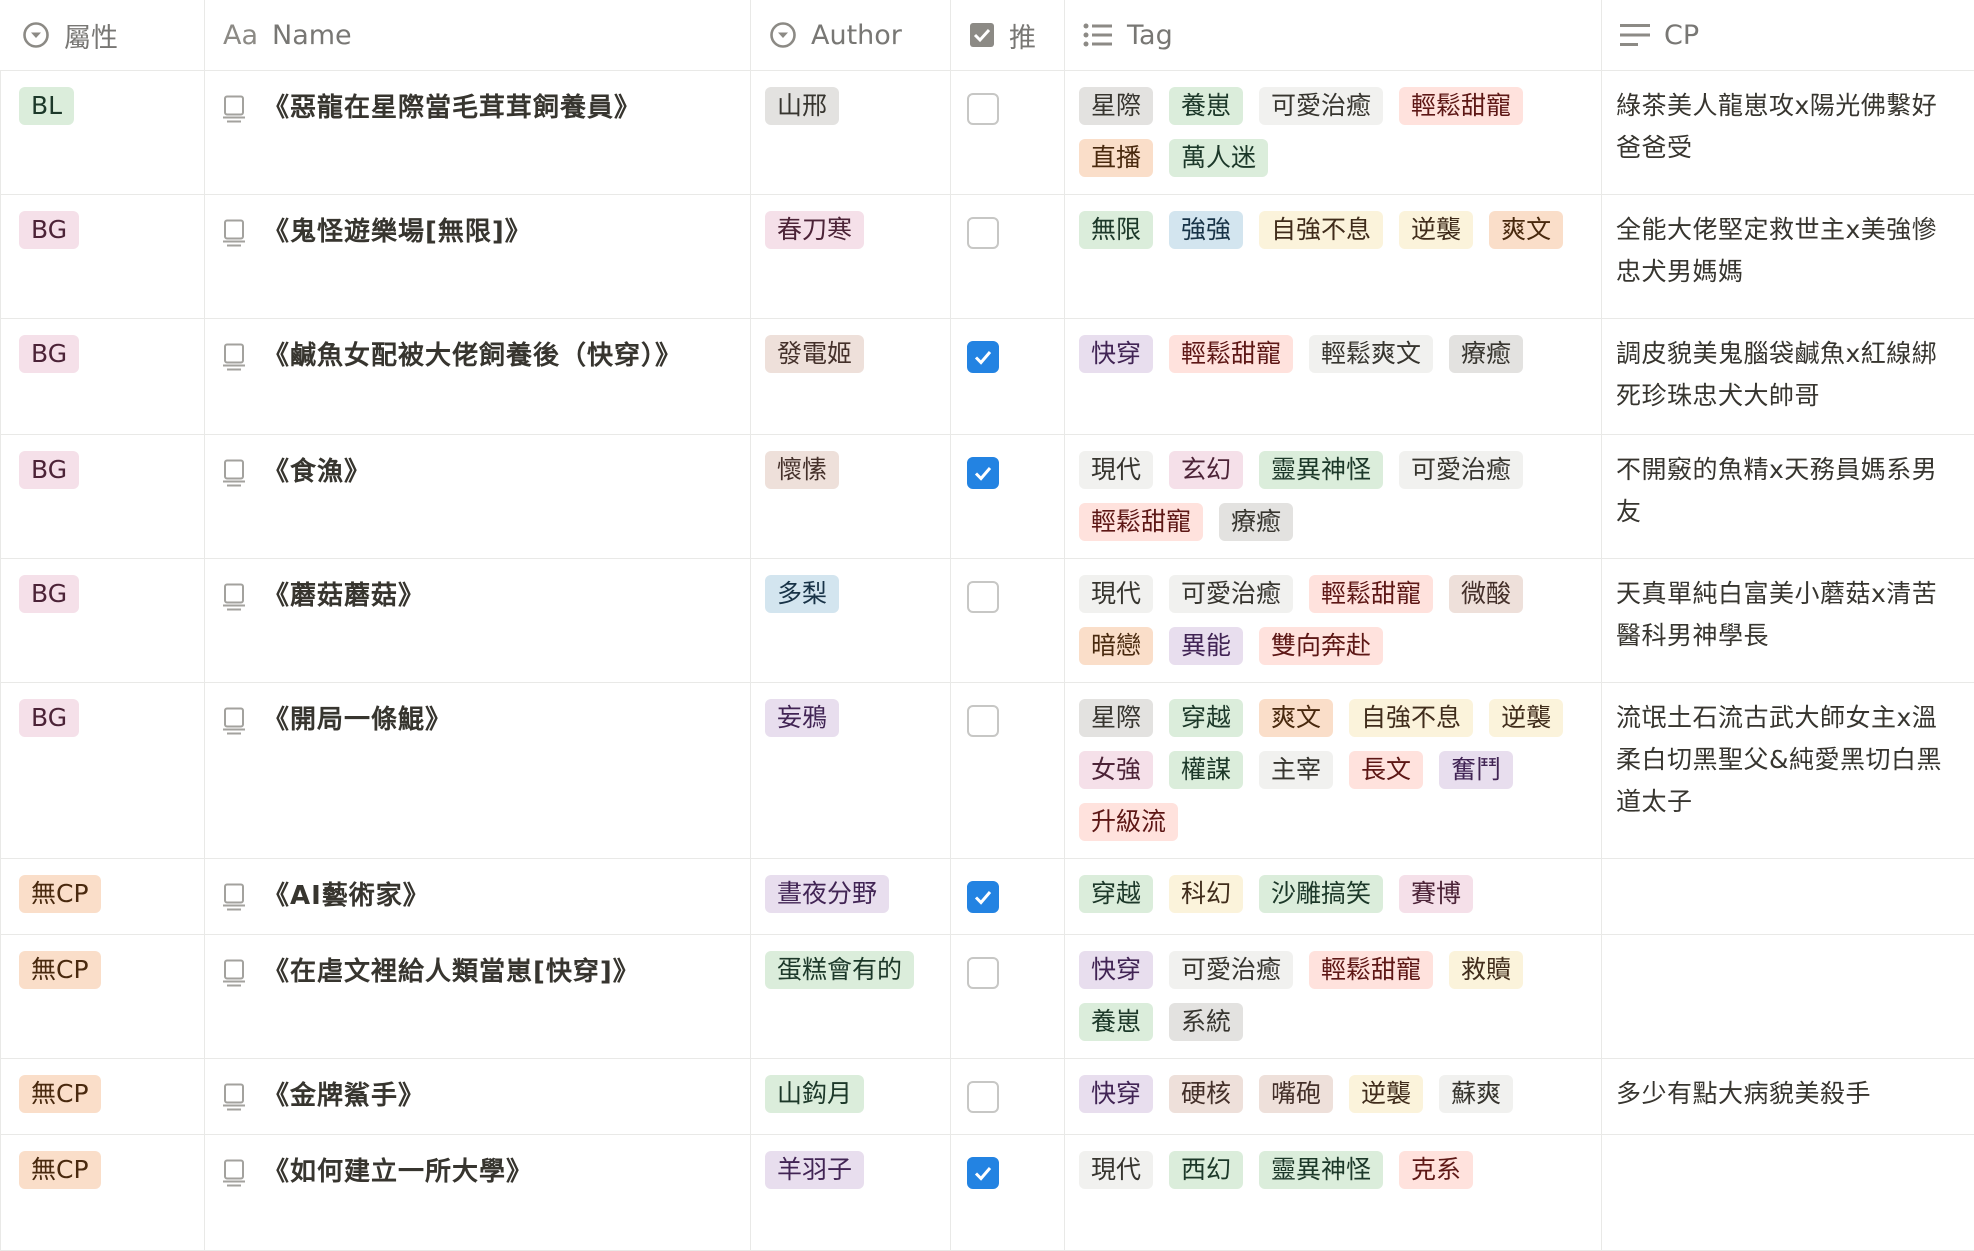  I want to click on tag-pill: 硬核, so click(1206, 1094).